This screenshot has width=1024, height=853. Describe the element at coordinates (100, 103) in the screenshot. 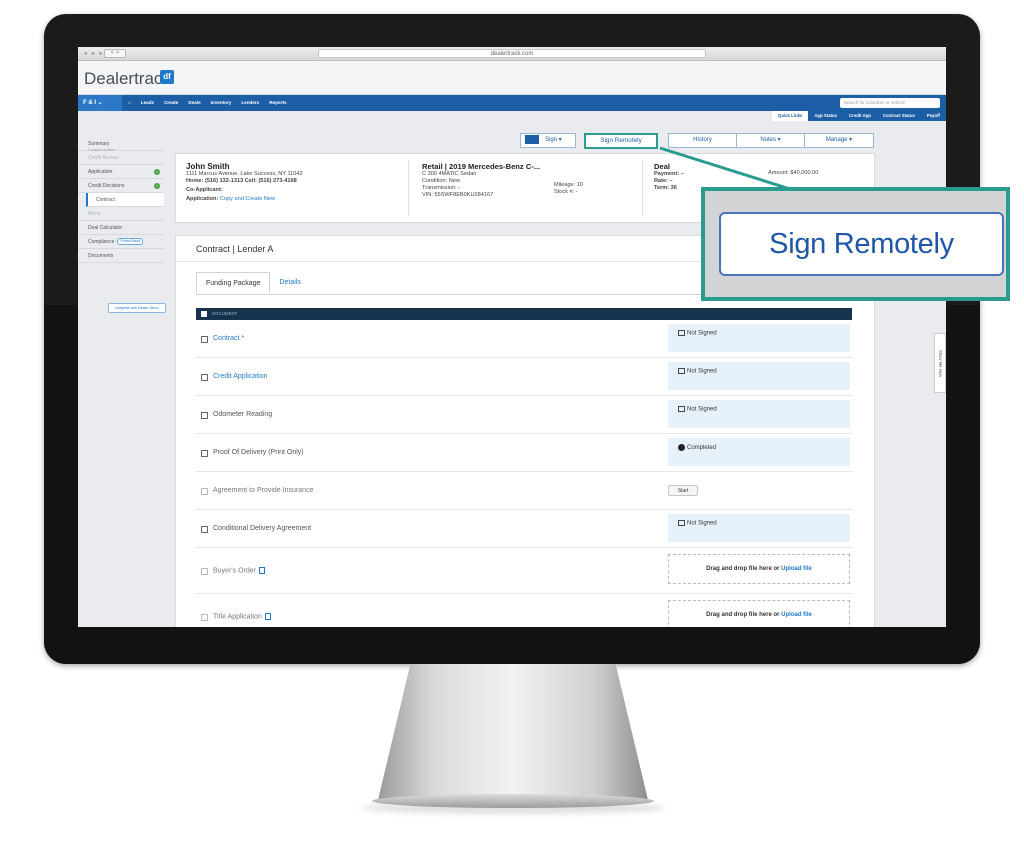

I see `module-switcher: F & I ⌄` at that location.